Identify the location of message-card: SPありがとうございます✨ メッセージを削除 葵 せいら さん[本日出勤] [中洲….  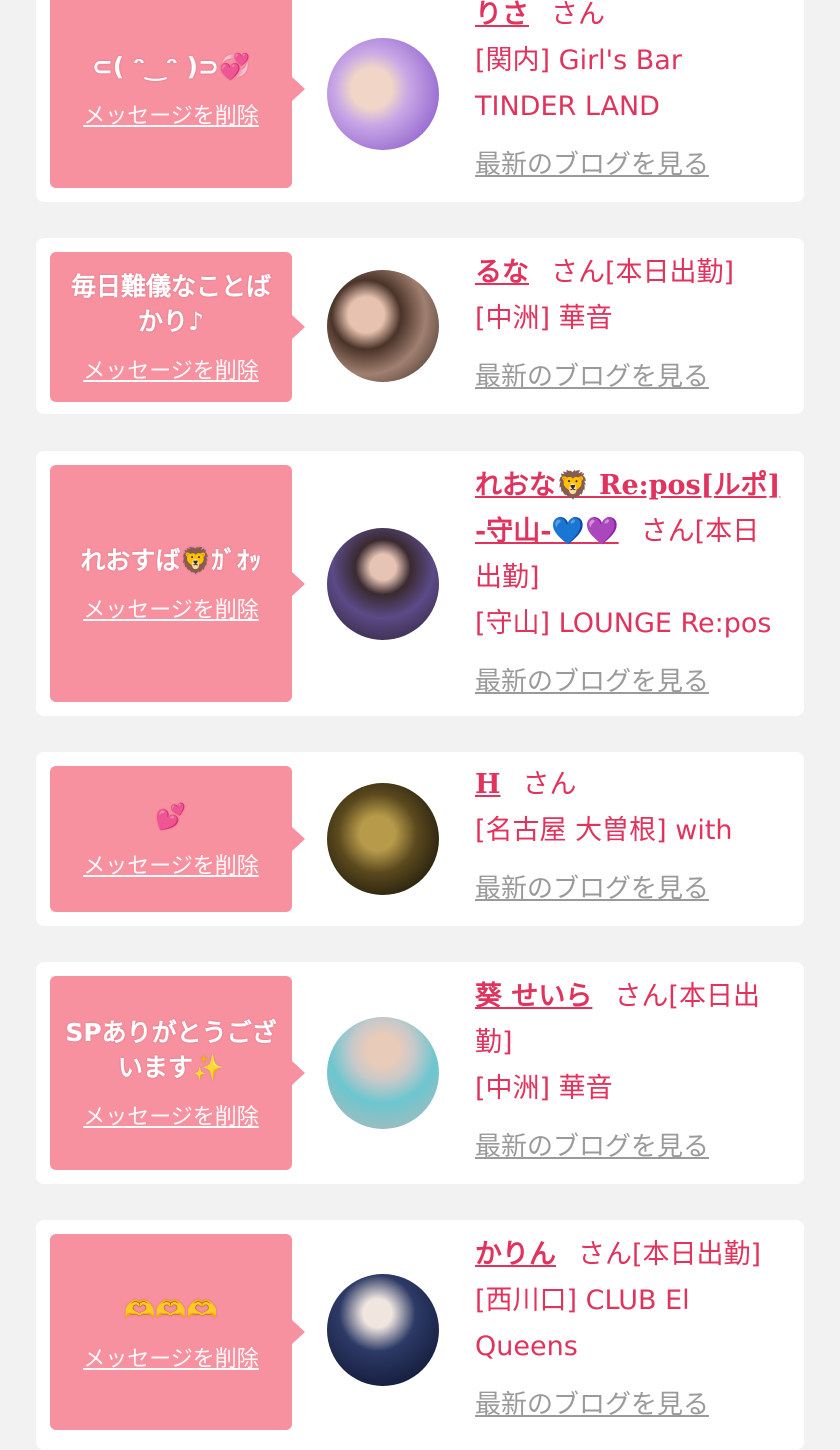
(420, 1073).